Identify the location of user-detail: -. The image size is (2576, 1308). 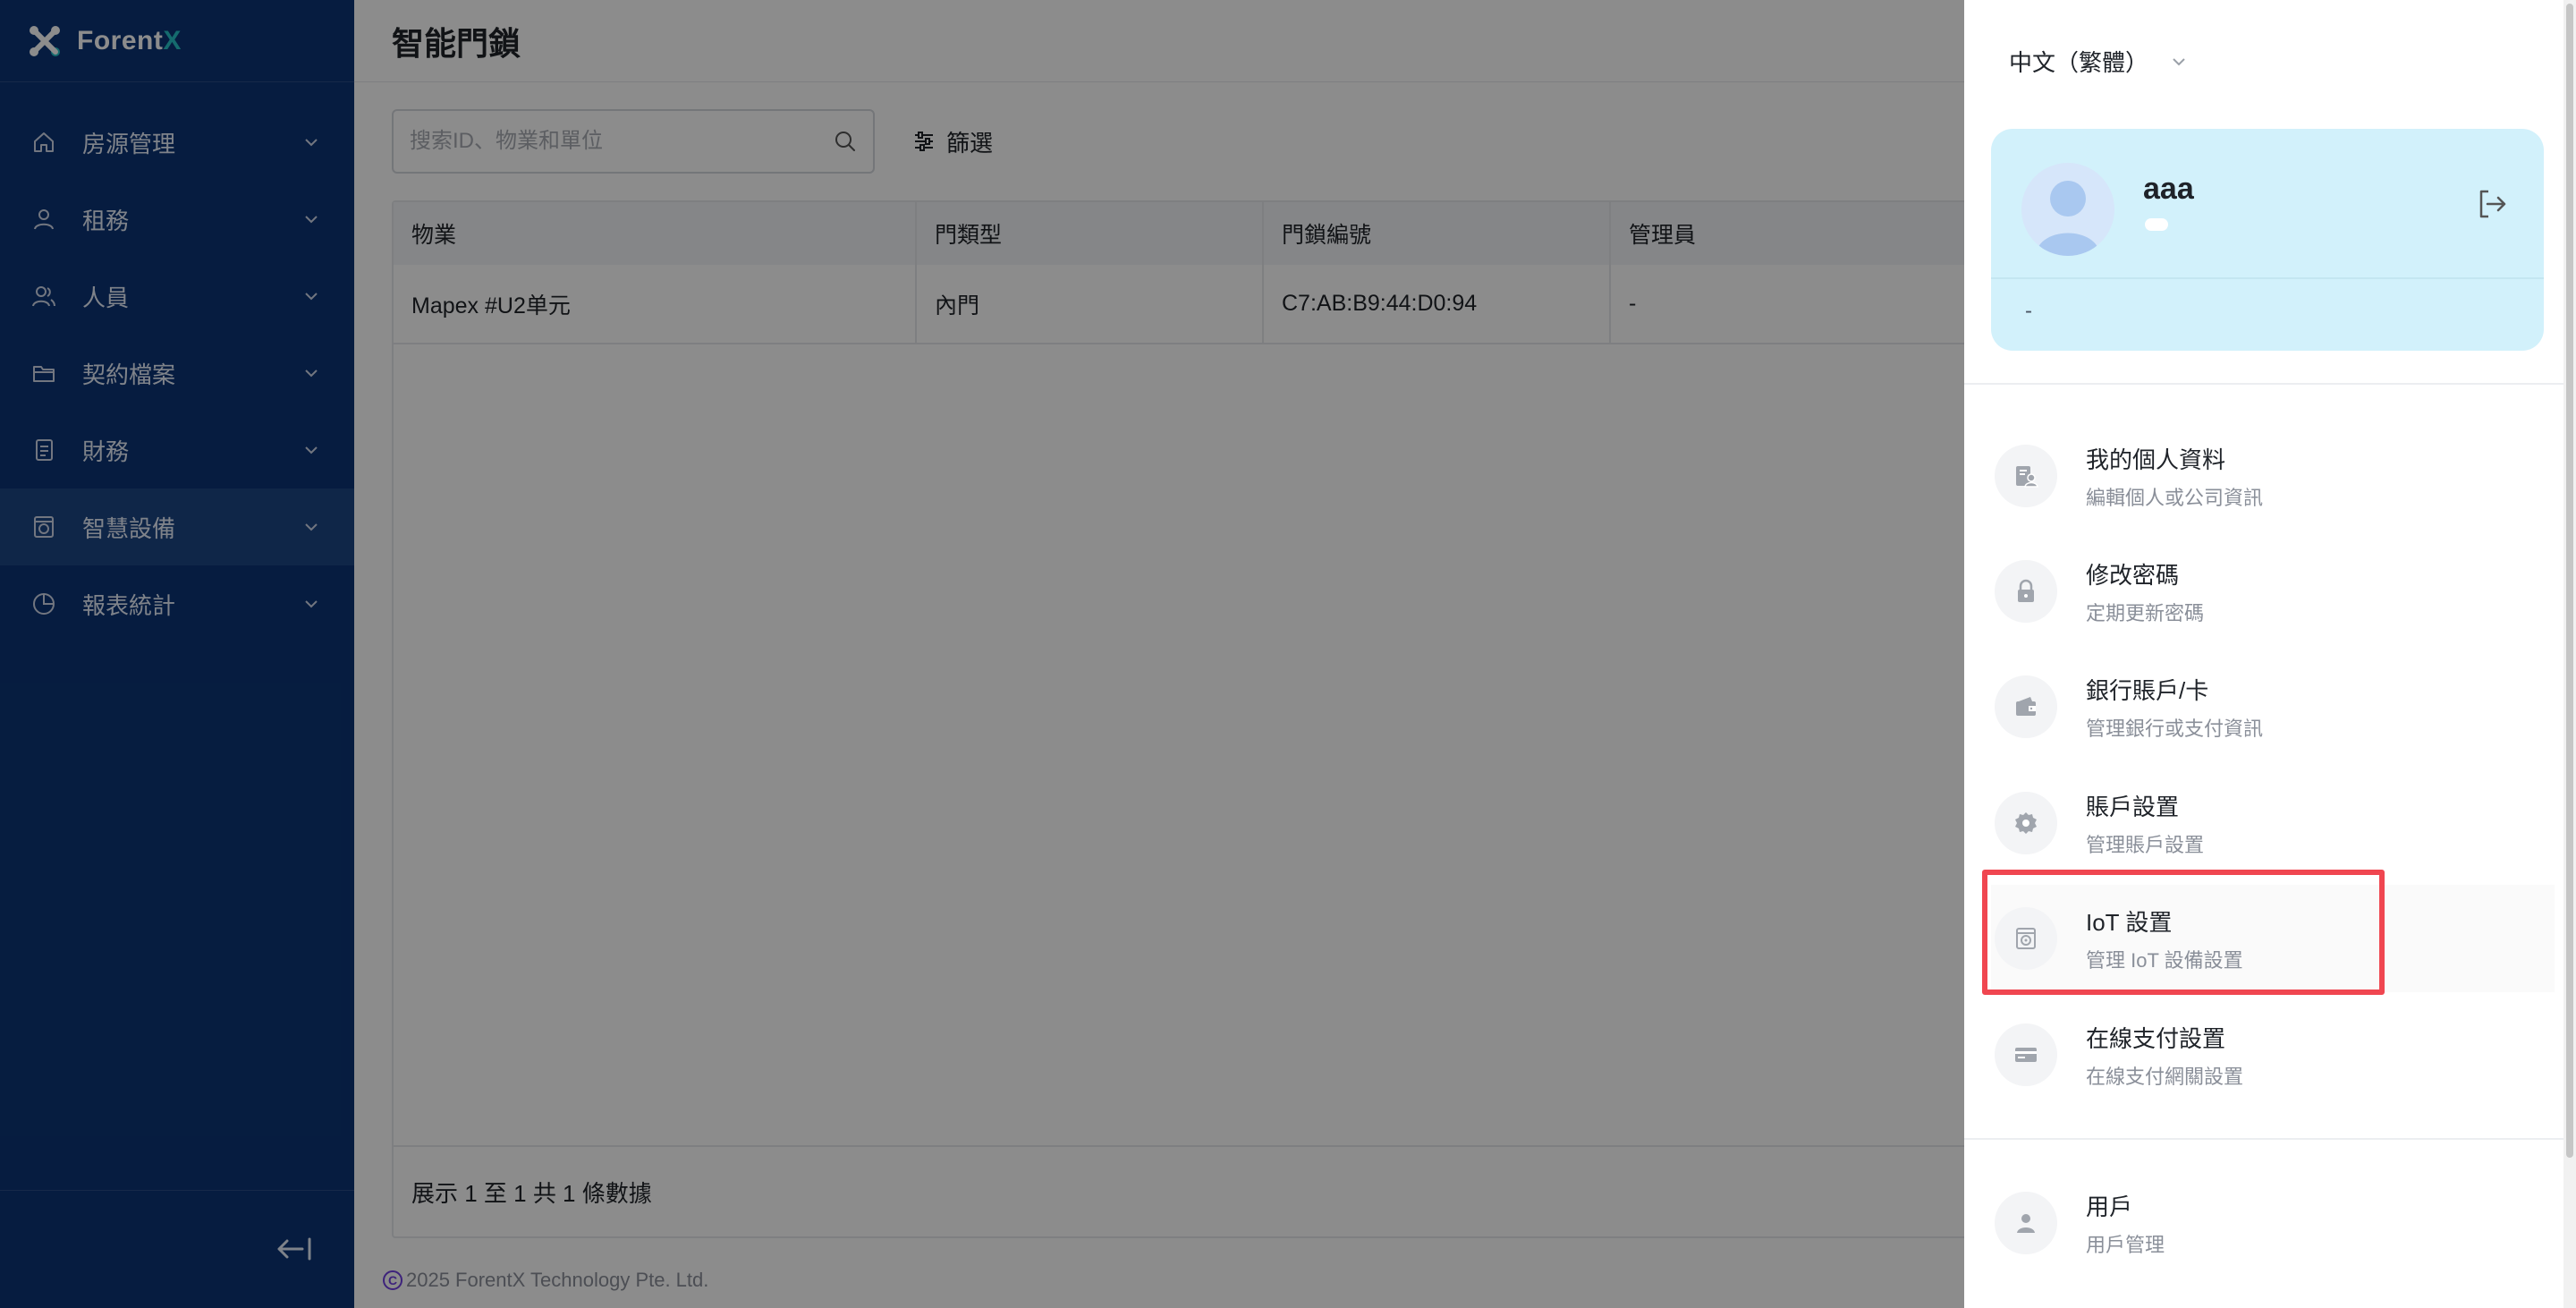
(2028, 311).